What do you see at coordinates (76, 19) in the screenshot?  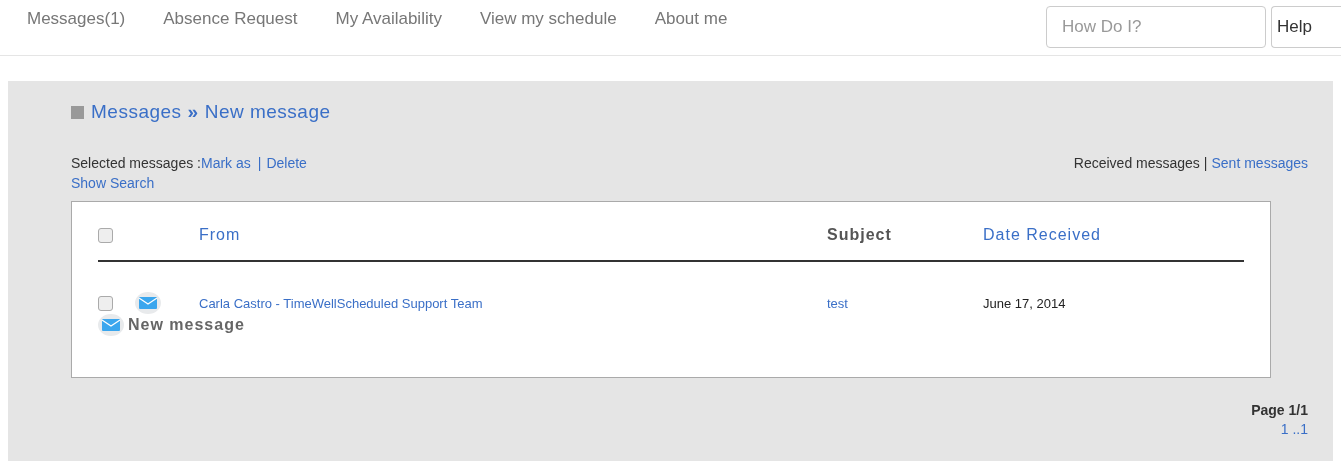 I see `nav-link: Messages(1)` at bounding box center [76, 19].